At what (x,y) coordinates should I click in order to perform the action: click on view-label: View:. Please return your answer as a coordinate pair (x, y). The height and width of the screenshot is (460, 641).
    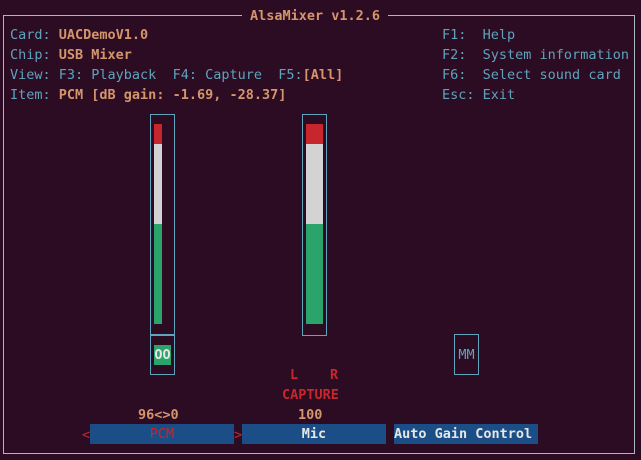
    Looking at the image, I should click on (30, 75).